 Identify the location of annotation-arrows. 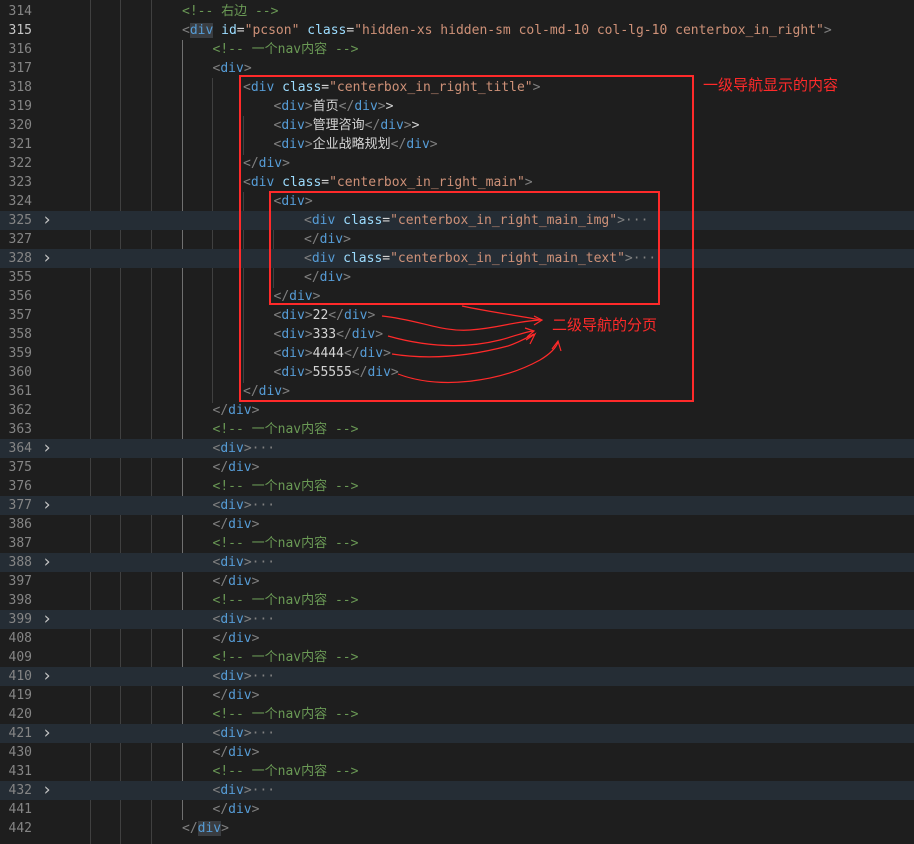
(471, 344).